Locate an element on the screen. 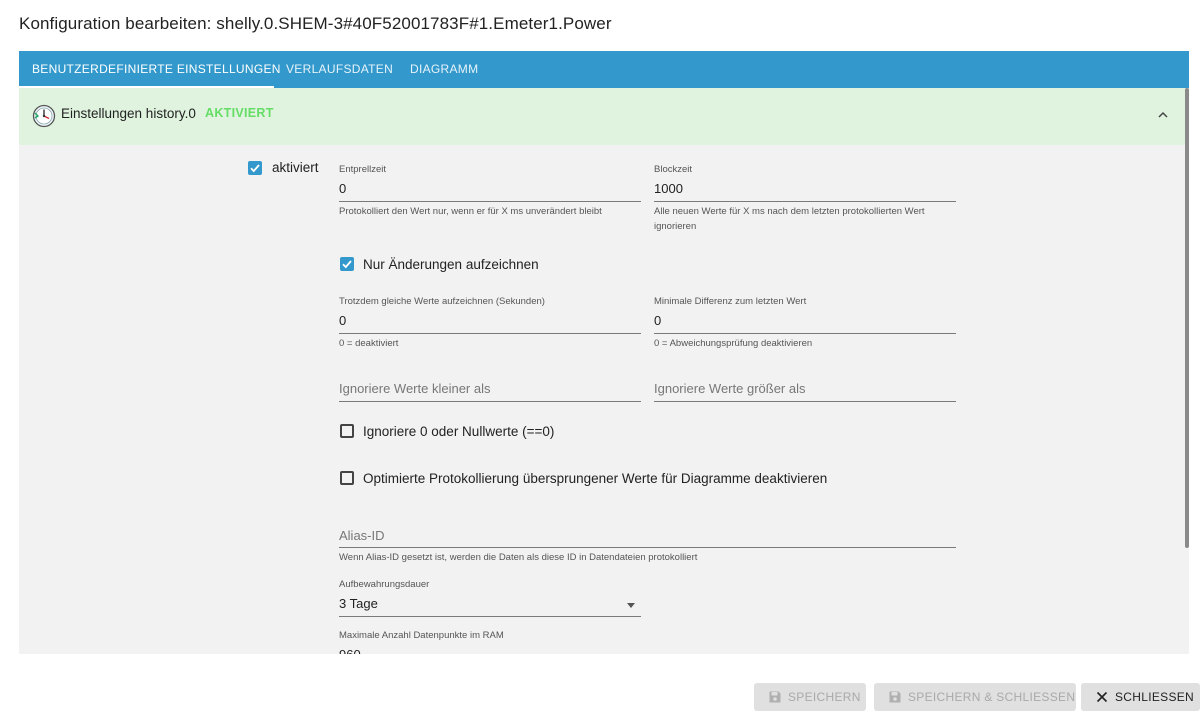 Image resolution: width=1200 pixels, height=711 pixels. section-header-history: Einstellungen history.0 AKTIVIERT is located at coordinates (604, 116).